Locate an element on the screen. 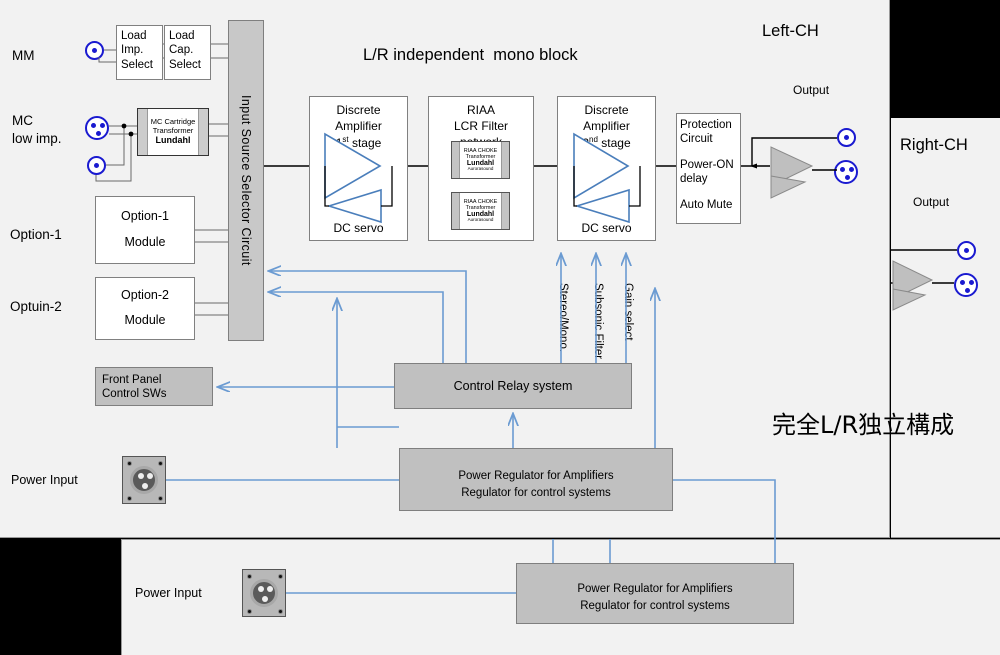 The width and height of the screenshot is (1000, 655). input-source-selector-label: Input Source Selector Circuit is located at coordinates (246, 180).